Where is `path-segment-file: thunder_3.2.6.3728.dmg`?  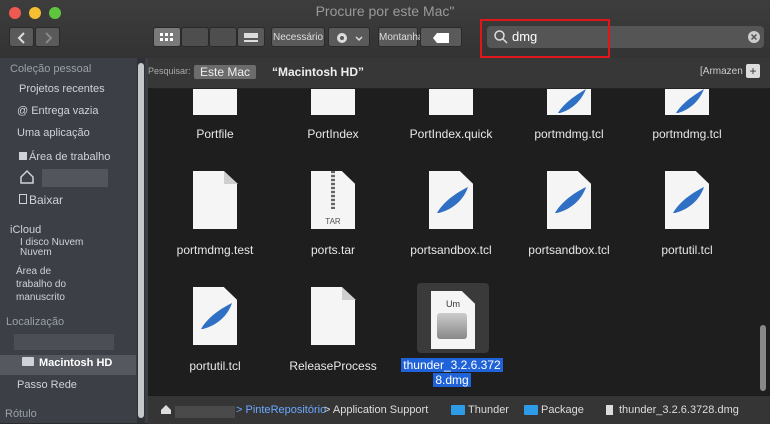 path-segment-file: thunder_3.2.6.3728.dmg is located at coordinates (672, 410).